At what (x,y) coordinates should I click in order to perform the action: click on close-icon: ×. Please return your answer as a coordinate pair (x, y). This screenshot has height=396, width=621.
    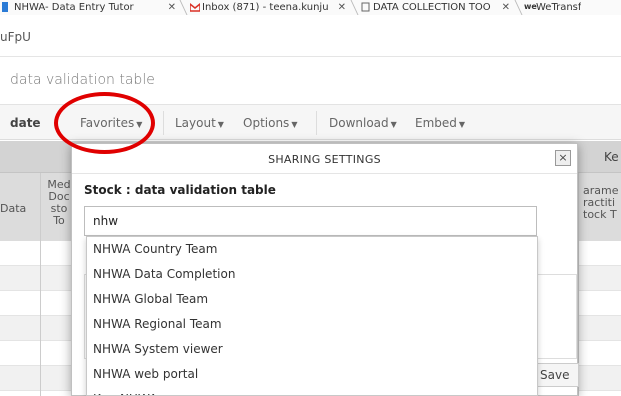
    Looking at the image, I should click on (563, 158).